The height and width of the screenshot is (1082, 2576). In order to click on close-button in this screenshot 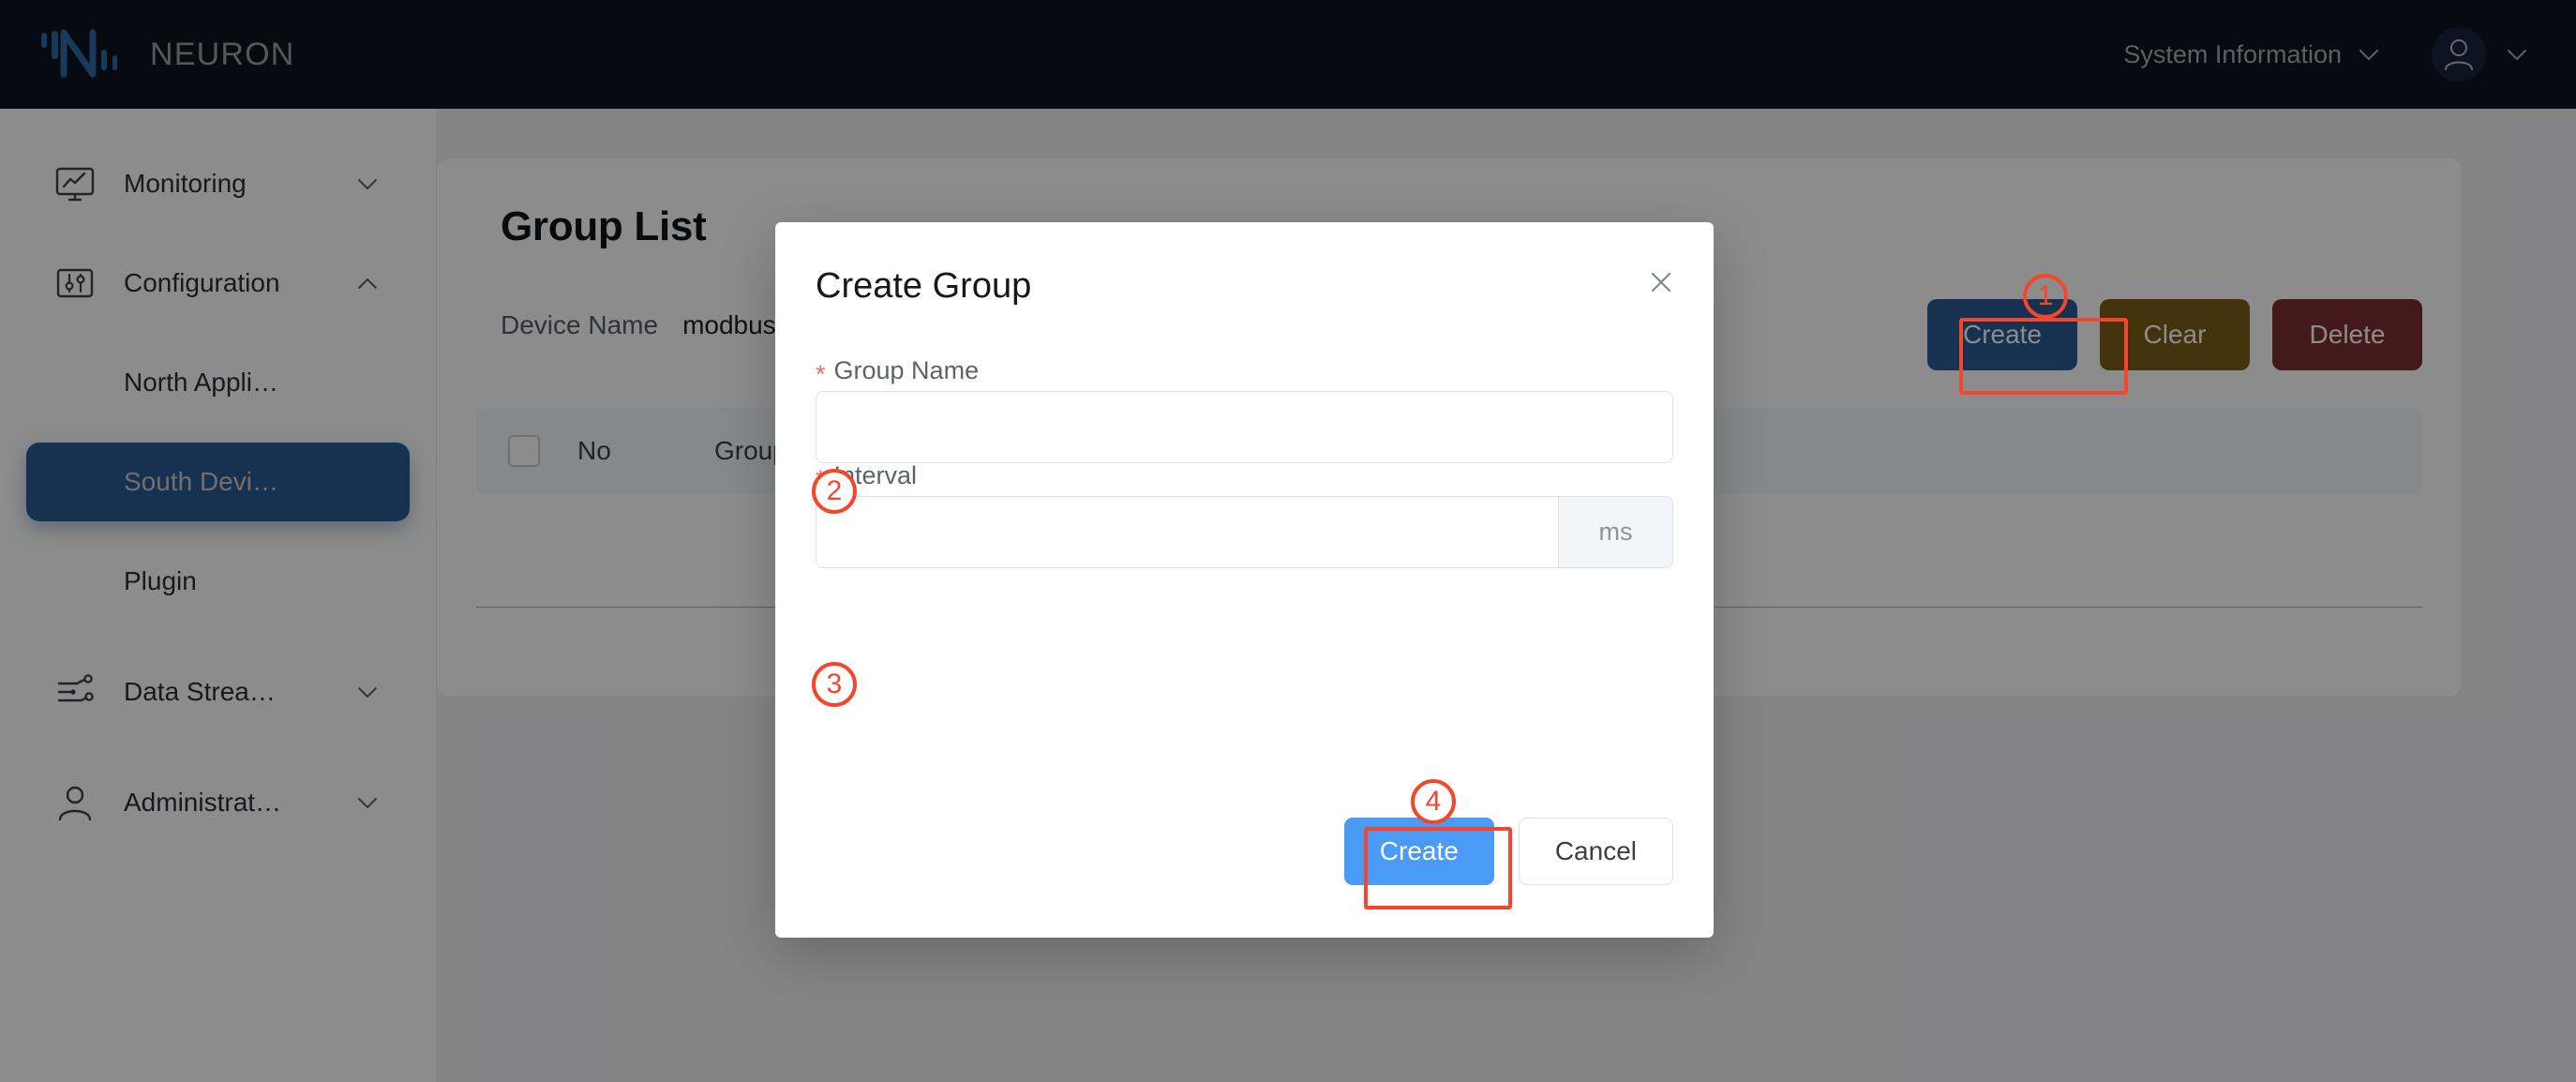, I will do `click(1661, 282)`.